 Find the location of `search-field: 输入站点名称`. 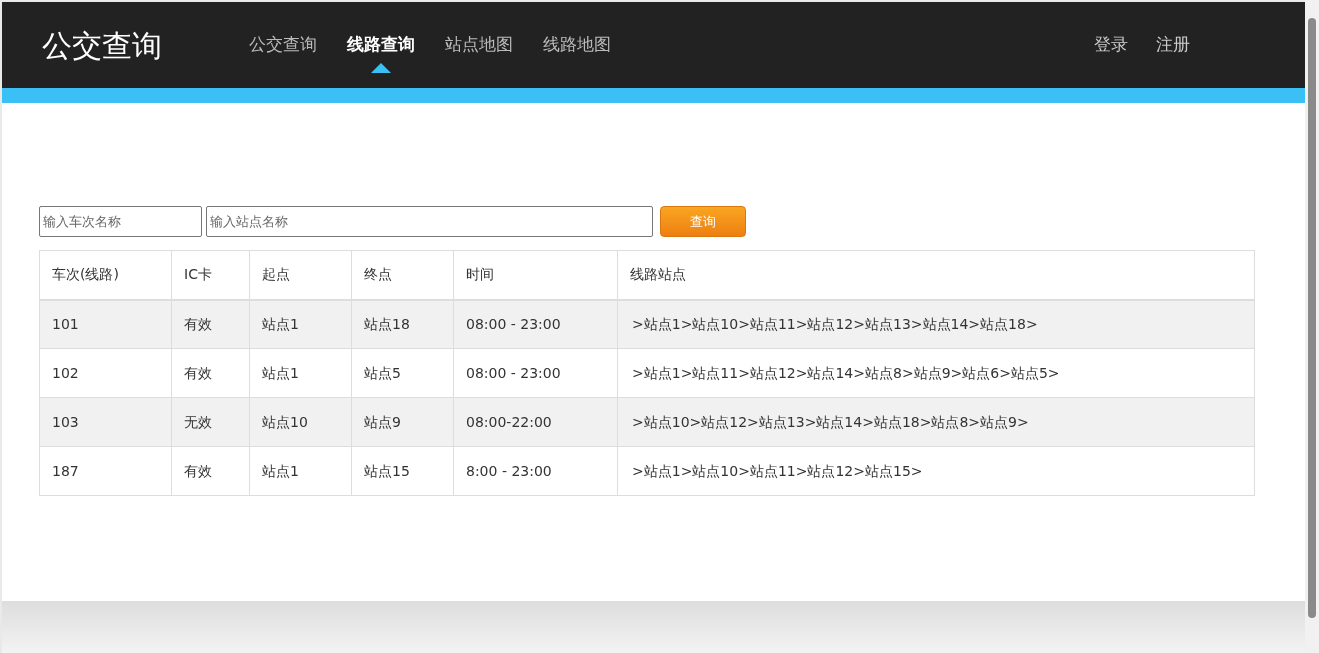

search-field: 输入站点名称 is located at coordinates (429, 221).